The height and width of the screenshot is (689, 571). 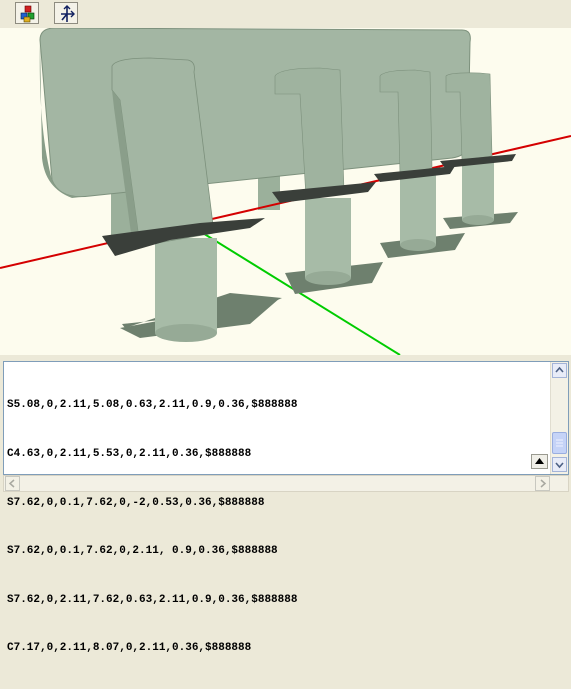 I want to click on arrow-up-icon, so click(x=559, y=369).